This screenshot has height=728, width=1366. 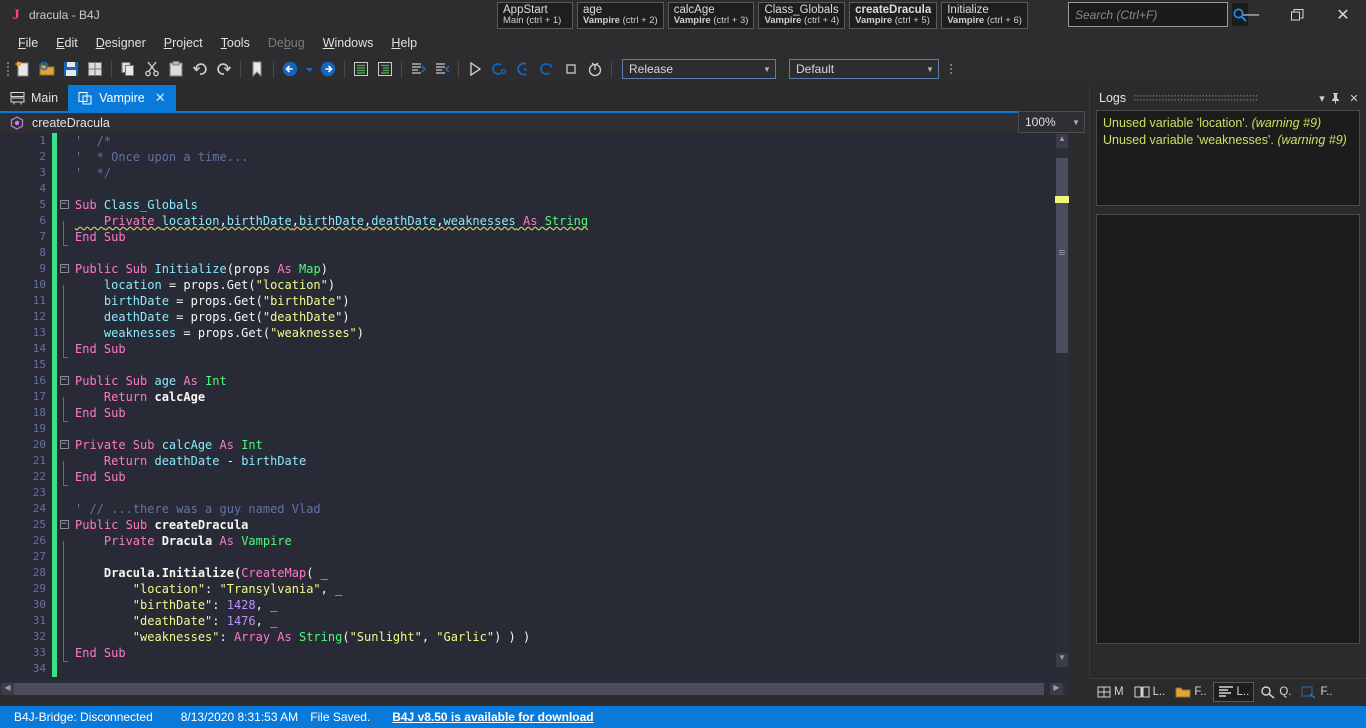 I want to click on code-line: 34, so click(x=534, y=669).